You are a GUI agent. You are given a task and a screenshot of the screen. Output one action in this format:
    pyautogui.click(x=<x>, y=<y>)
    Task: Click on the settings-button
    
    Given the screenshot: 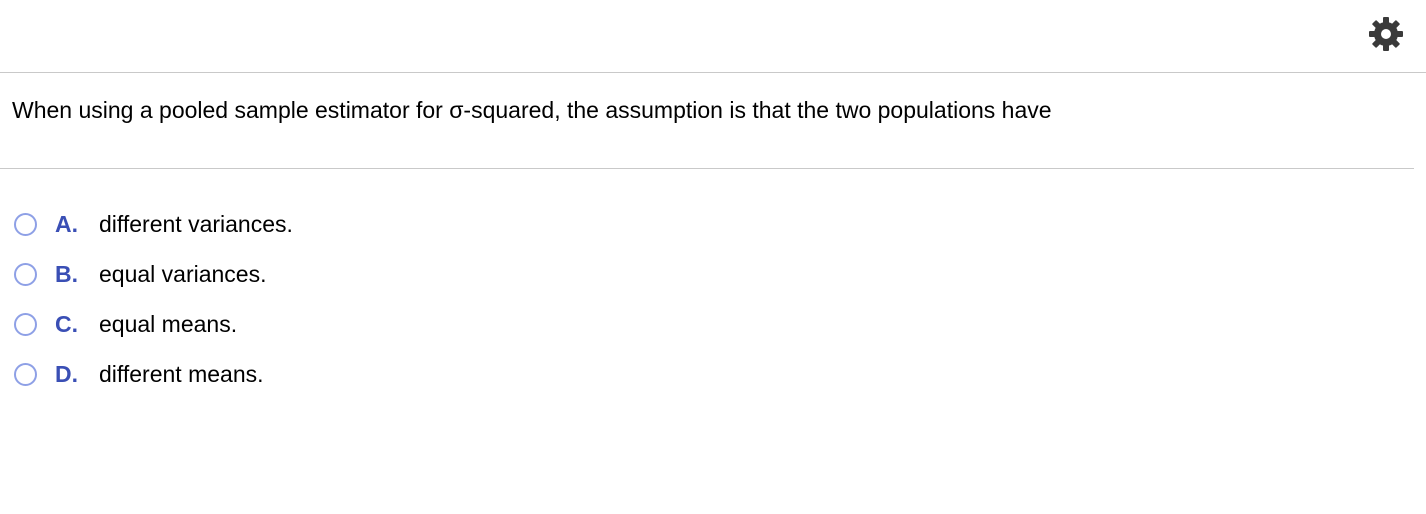 What is the action you would take?
    pyautogui.click(x=1386, y=34)
    